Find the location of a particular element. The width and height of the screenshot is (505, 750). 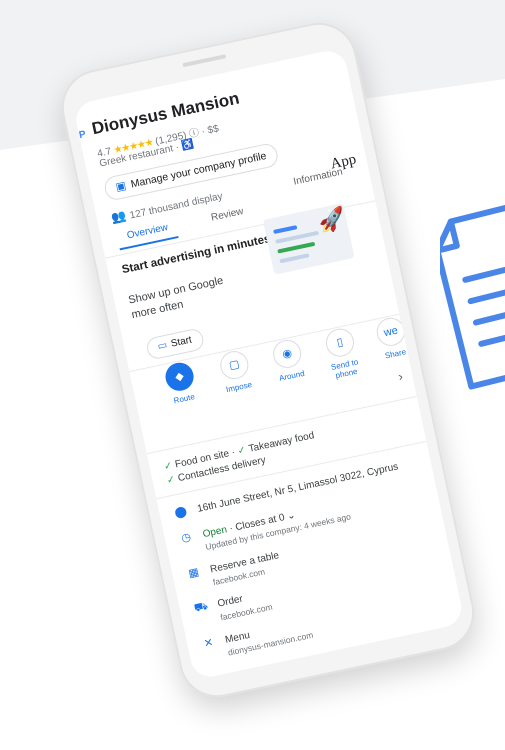

share-icon: we is located at coordinates (391, 332).